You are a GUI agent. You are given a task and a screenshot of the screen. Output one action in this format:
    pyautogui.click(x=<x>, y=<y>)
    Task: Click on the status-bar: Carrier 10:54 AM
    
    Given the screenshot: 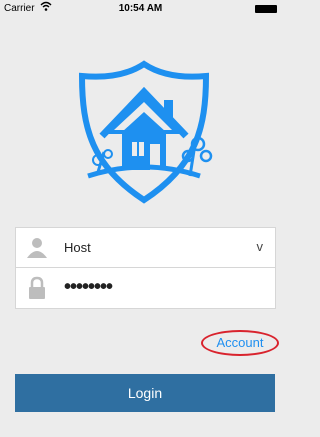 What is the action you would take?
    pyautogui.click(x=140, y=9)
    